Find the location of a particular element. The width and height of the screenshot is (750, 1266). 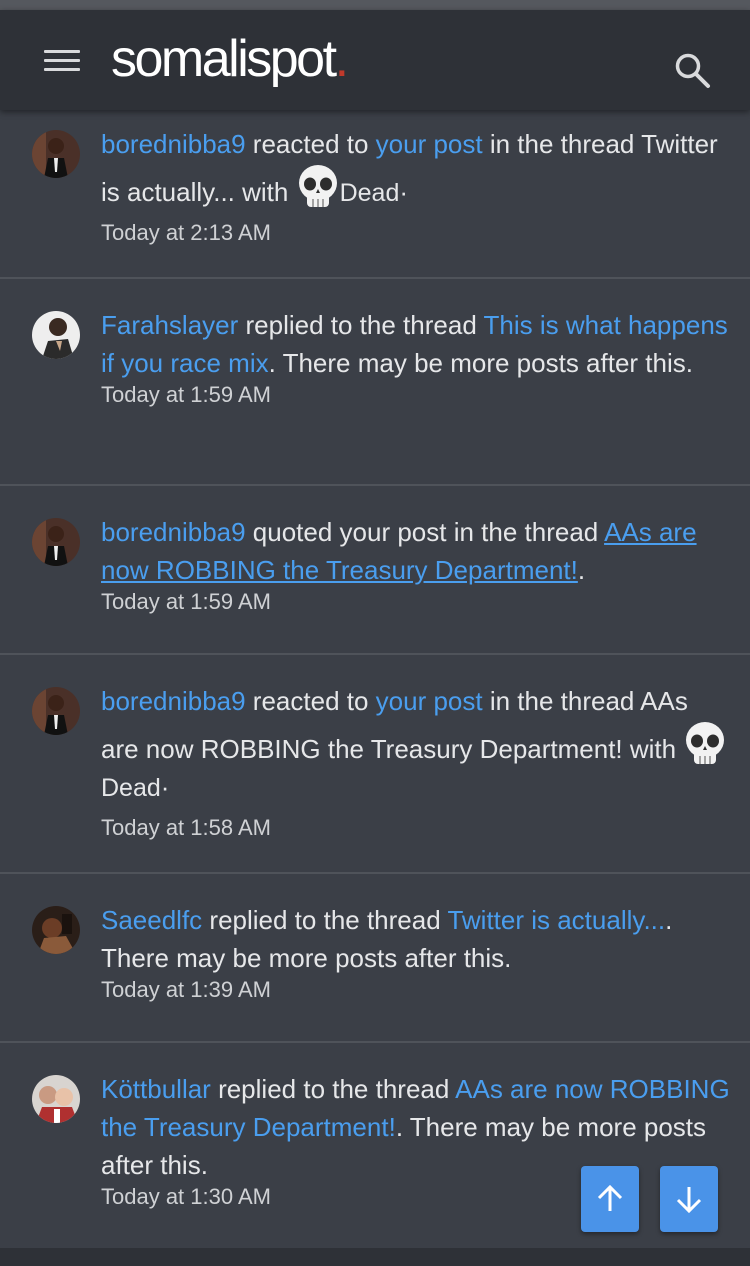

scroll-up-button is located at coordinates (610, 1199).